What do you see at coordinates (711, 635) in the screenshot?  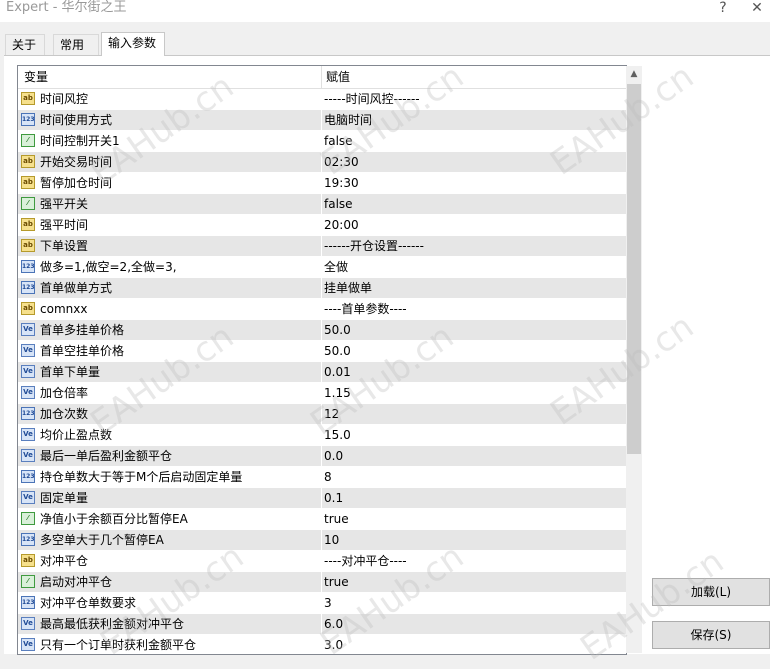 I see `save-button: 保存(S)` at bounding box center [711, 635].